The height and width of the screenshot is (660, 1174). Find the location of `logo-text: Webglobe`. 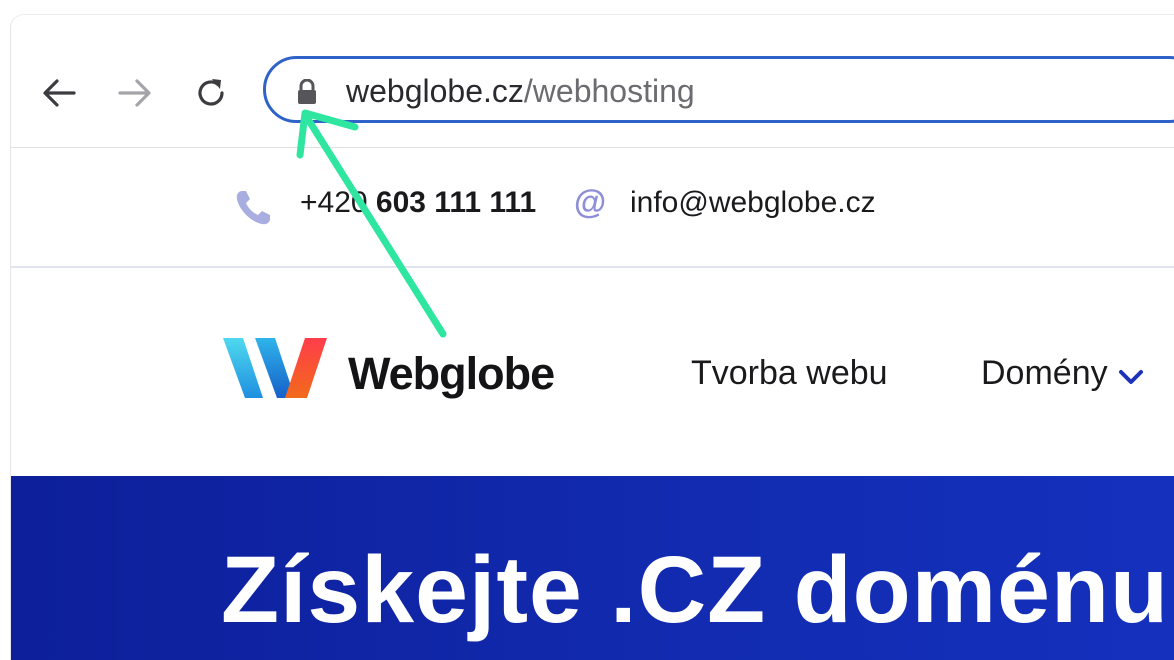

logo-text: Webglobe is located at coordinates (451, 374).